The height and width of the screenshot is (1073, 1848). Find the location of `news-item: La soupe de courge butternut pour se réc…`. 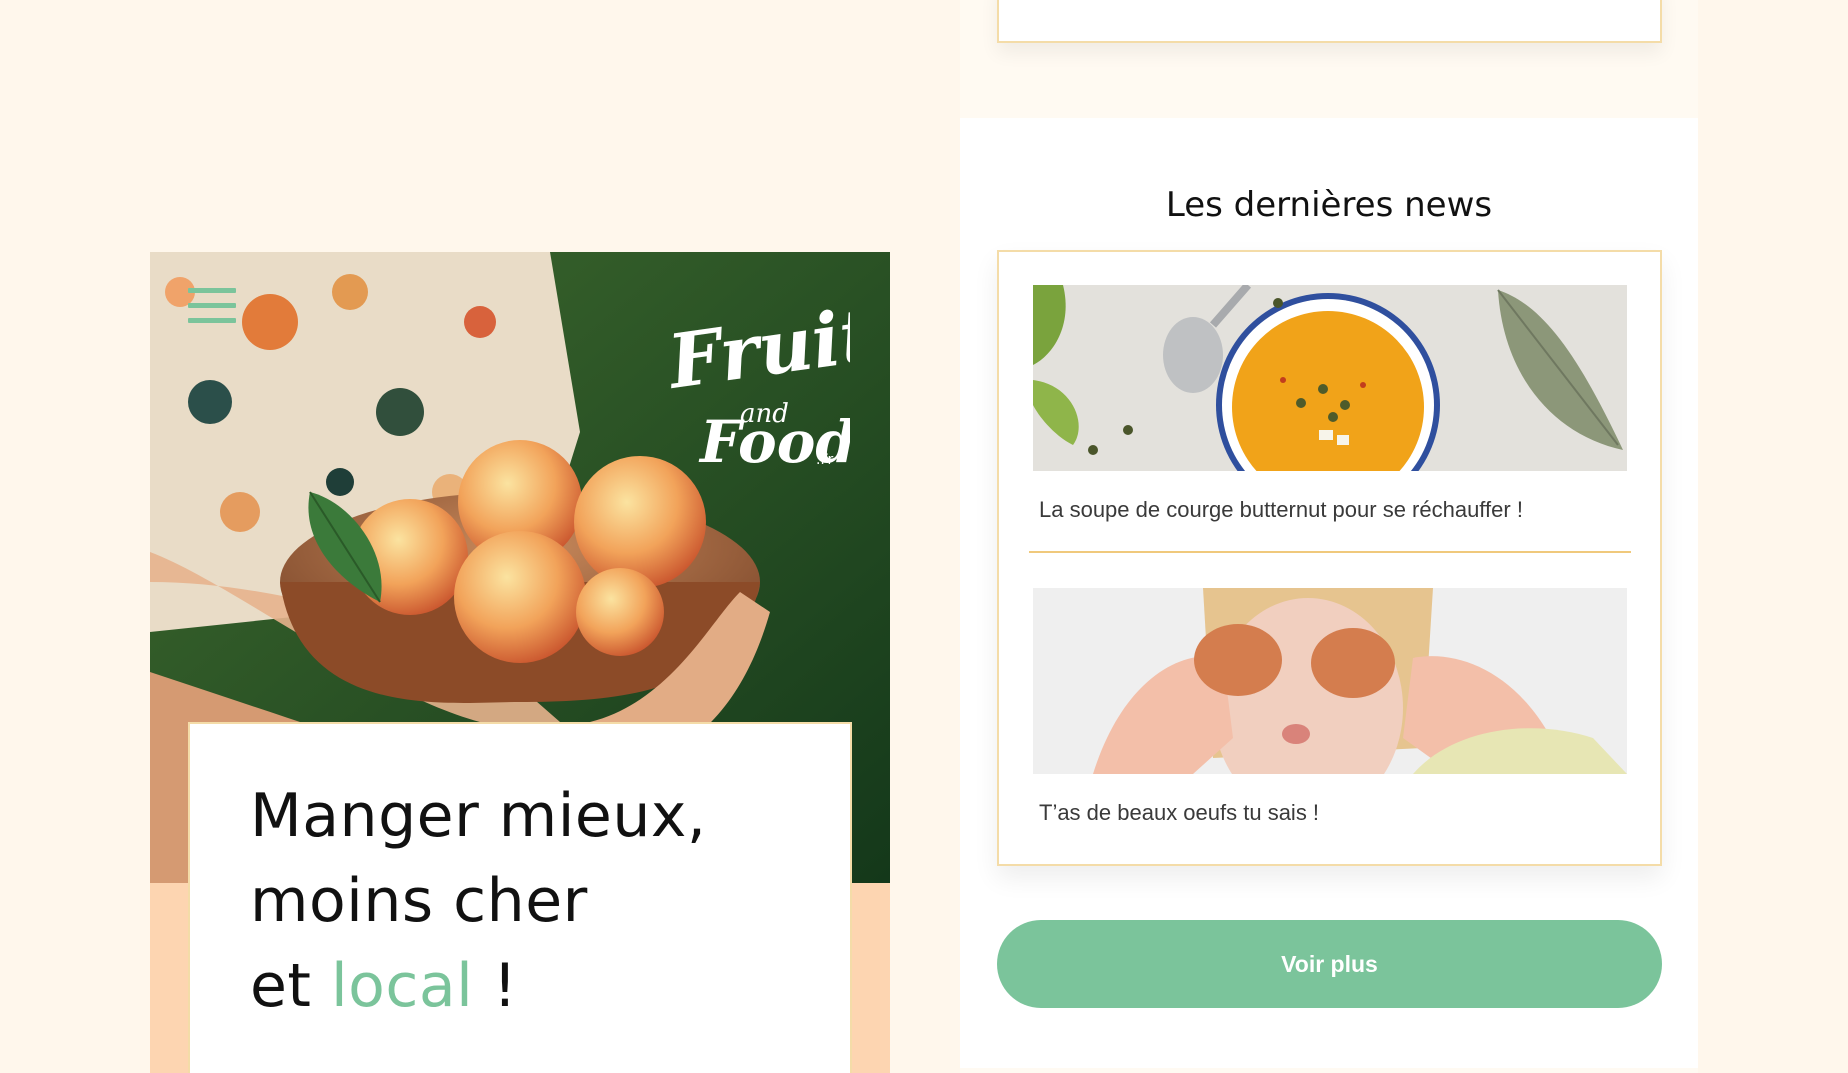

news-item: La soupe de courge butternut pour se réc… is located at coordinates (1330, 420).